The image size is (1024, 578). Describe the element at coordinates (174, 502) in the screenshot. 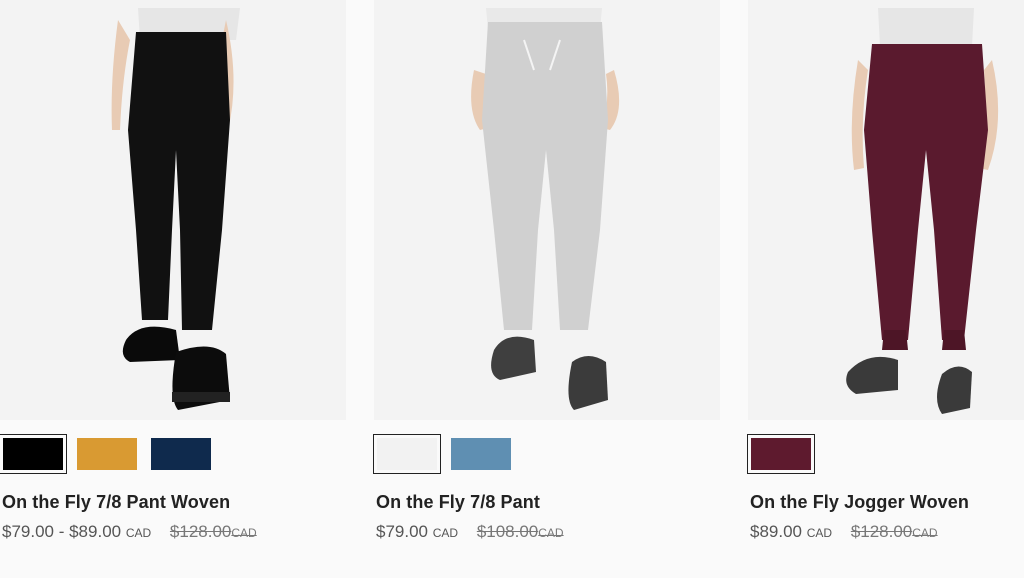

I see `product-name: On the Fly 7/8 Pant Woven` at that location.